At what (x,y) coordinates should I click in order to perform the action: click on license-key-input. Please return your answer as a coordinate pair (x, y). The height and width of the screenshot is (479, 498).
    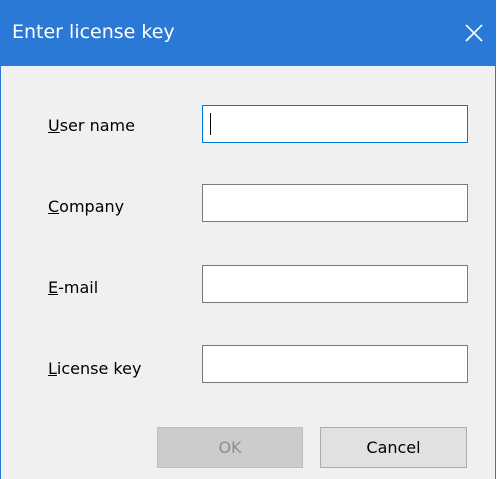
    Looking at the image, I should click on (335, 364).